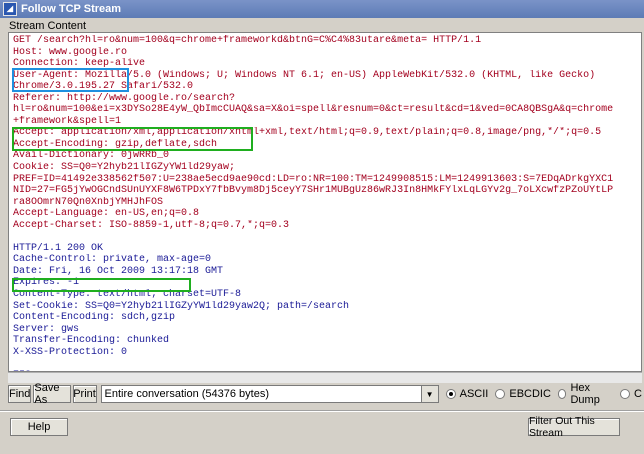 The height and width of the screenshot is (454, 644). What do you see at coordinates (530, 394) in the screenshot?
I see `radio-label: EBCDIC` at bounding box center [530, 394].